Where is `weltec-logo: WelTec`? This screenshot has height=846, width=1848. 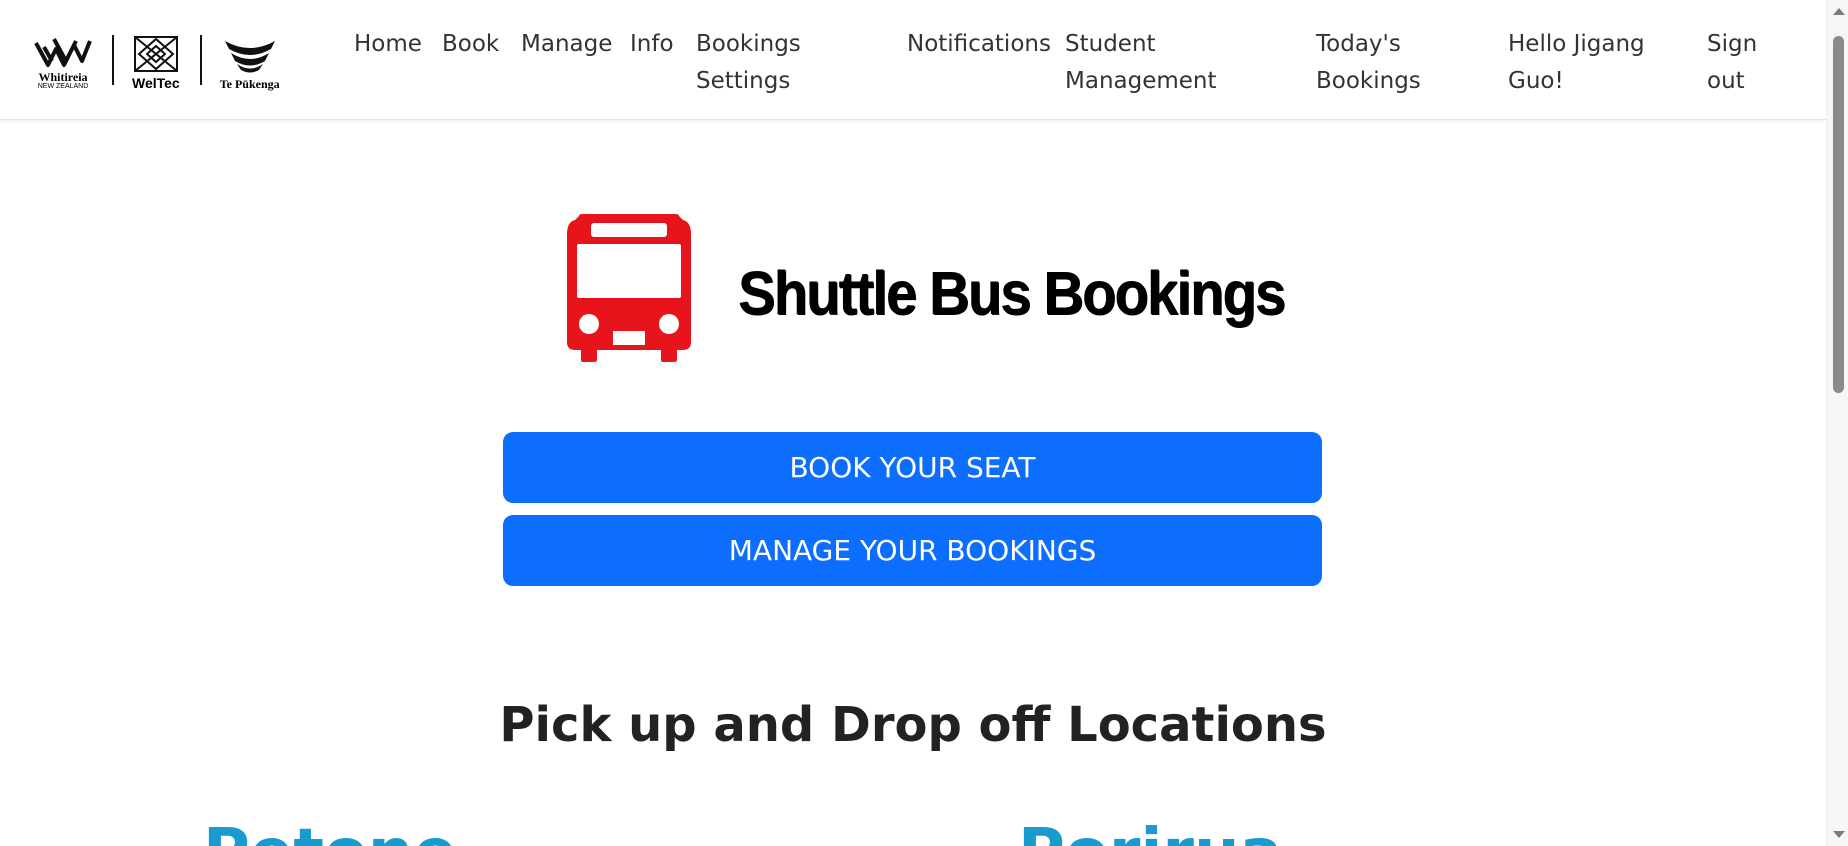 weltec-logo: WelTec is located at coordinates (156, 60).